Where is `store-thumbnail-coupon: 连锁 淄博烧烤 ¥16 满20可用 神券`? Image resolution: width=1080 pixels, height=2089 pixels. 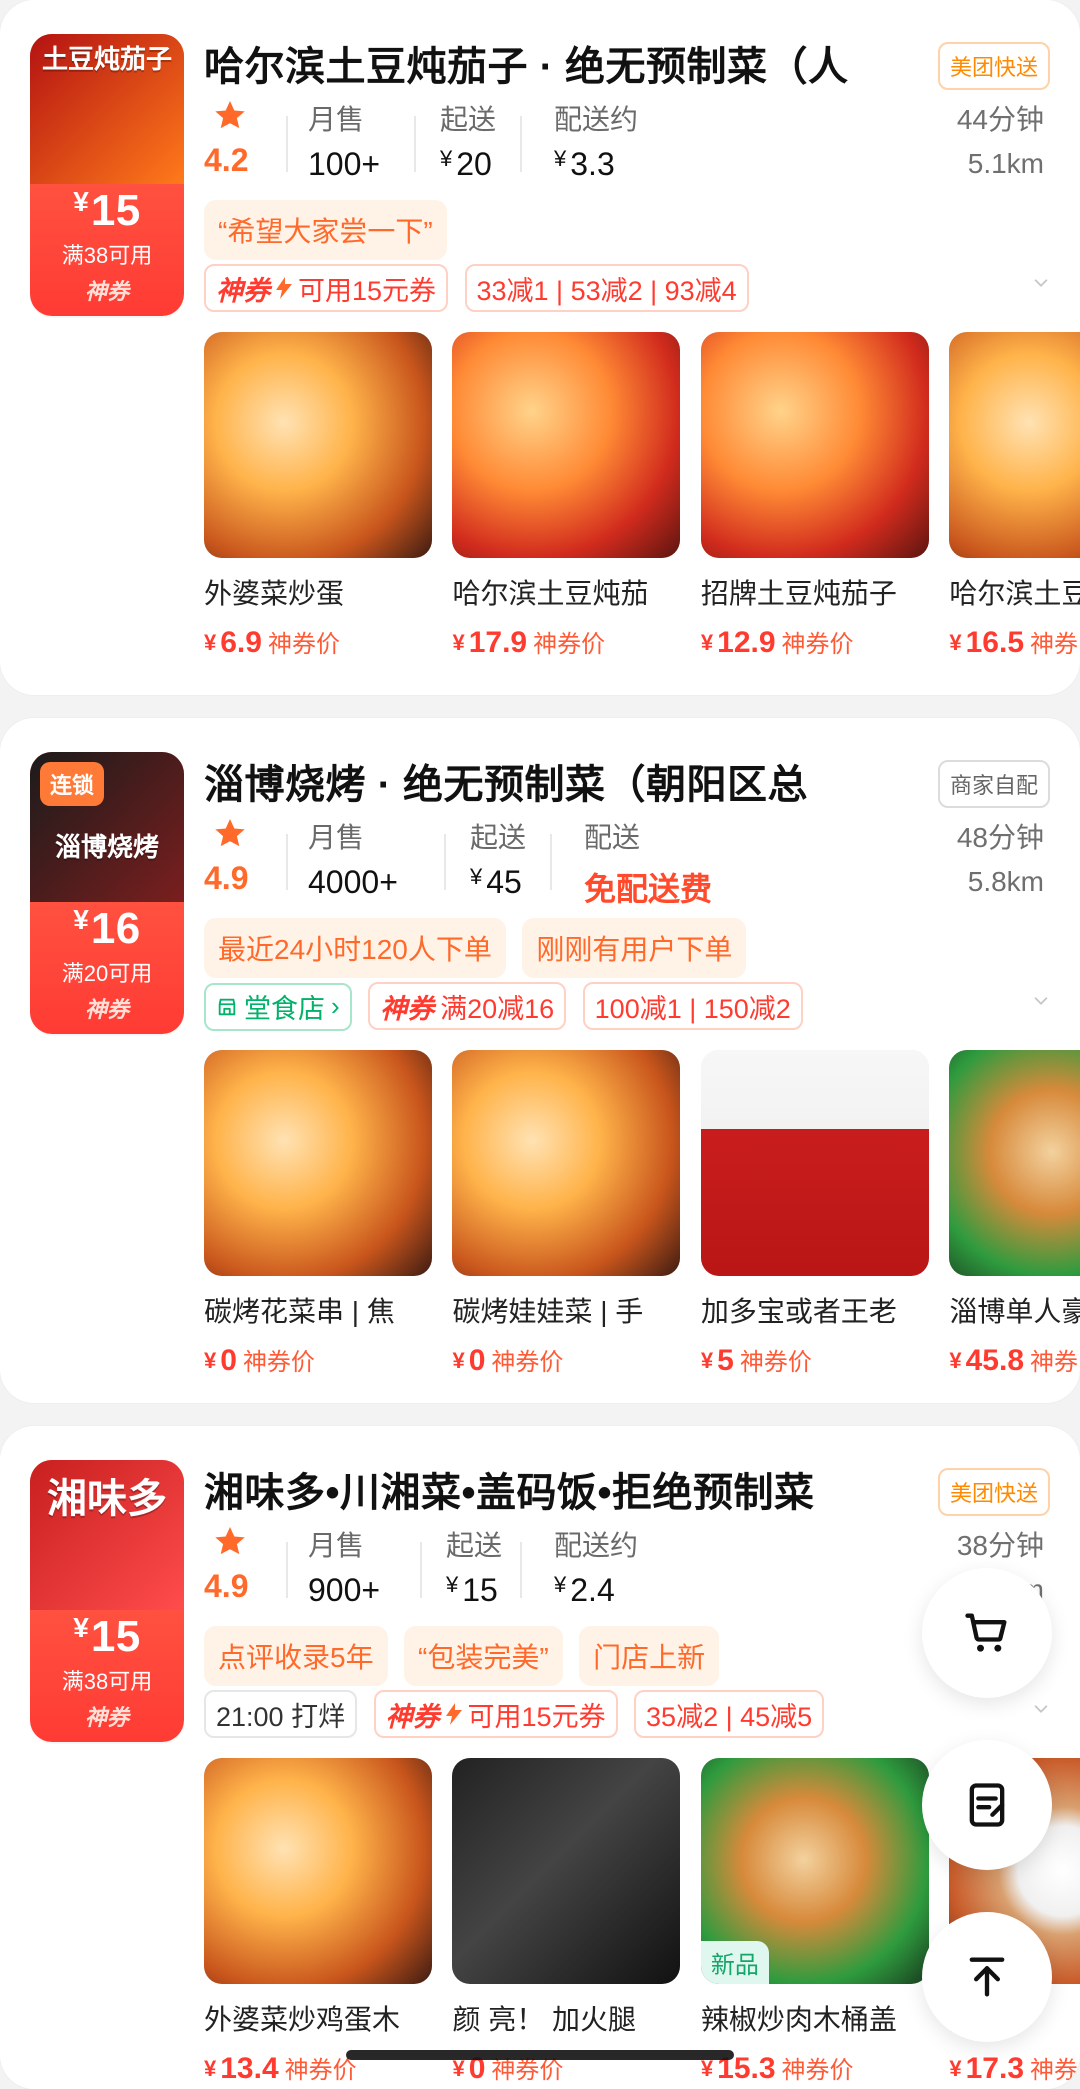 store-thumbnail-coupon: 连锁 淄博烧烤 ¥16 满20可用 神券 is located at coordinates (107, 893).